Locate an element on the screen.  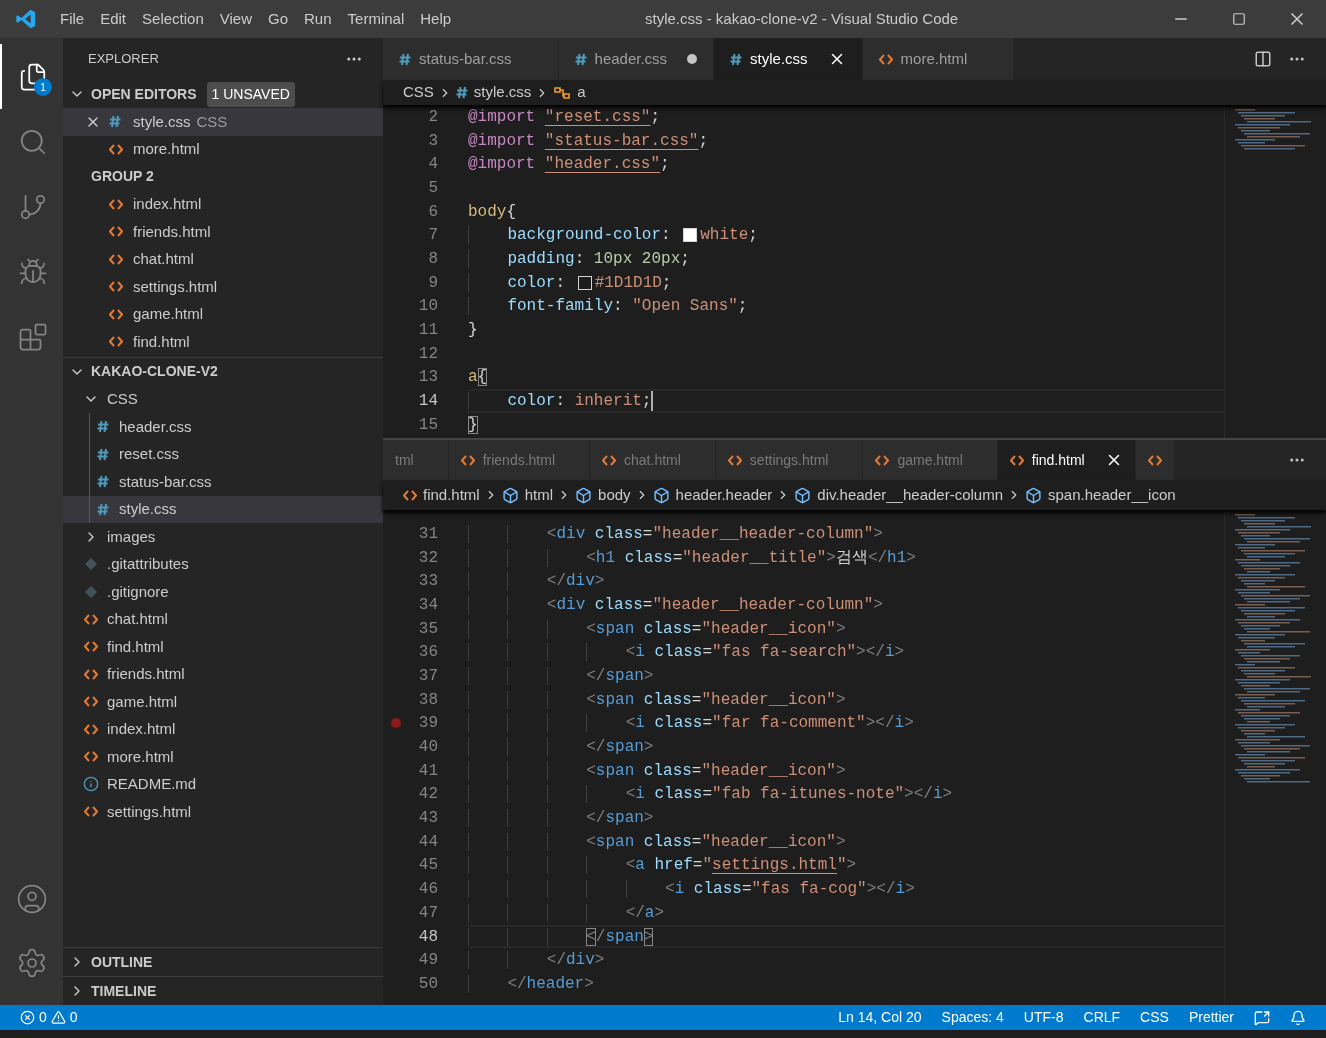
explorer-item: CSS is located at coordinates (223, 399).